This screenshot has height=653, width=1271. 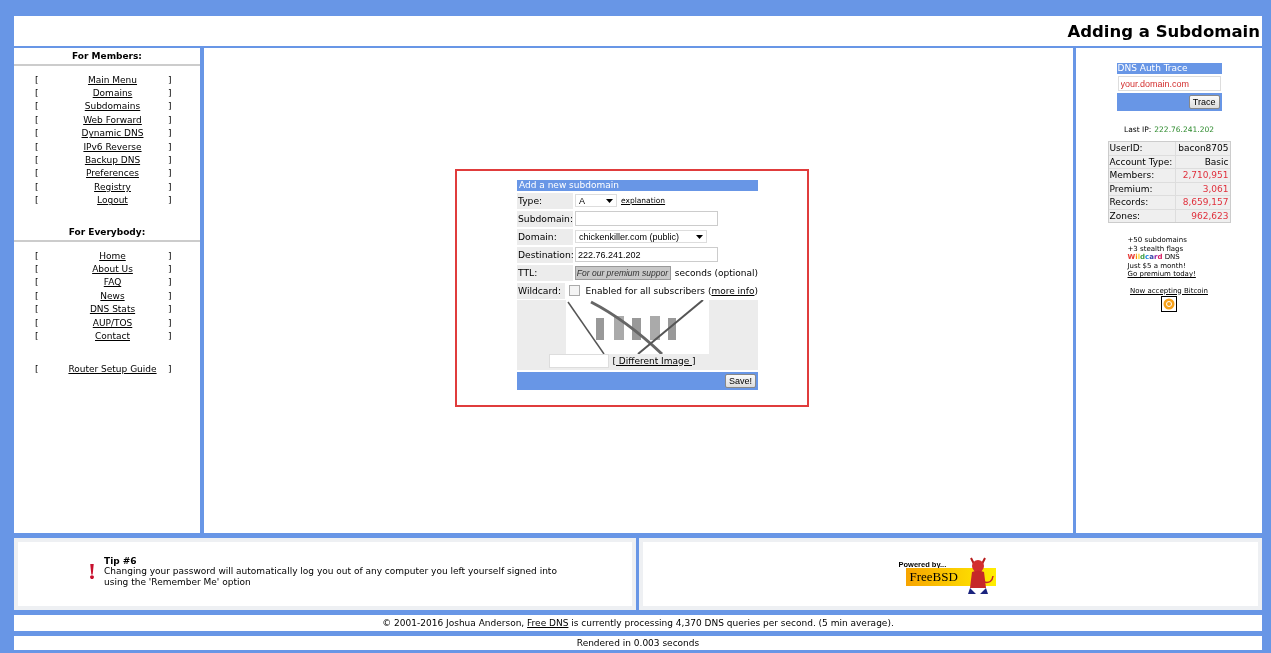 I want to click on table-cell: 962,623, so click(x=1202, y=215).